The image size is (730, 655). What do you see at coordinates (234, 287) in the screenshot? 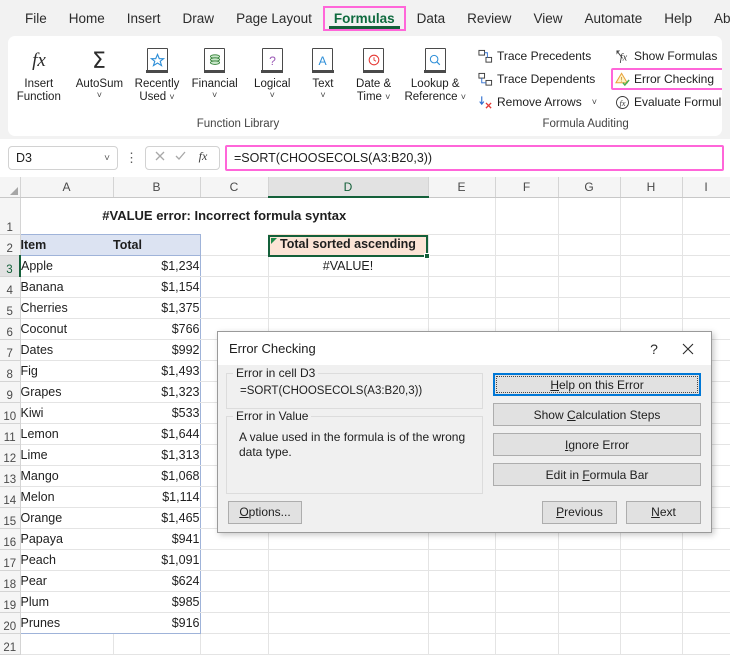
I see `cell-c4` at bounding box center [234, 287].